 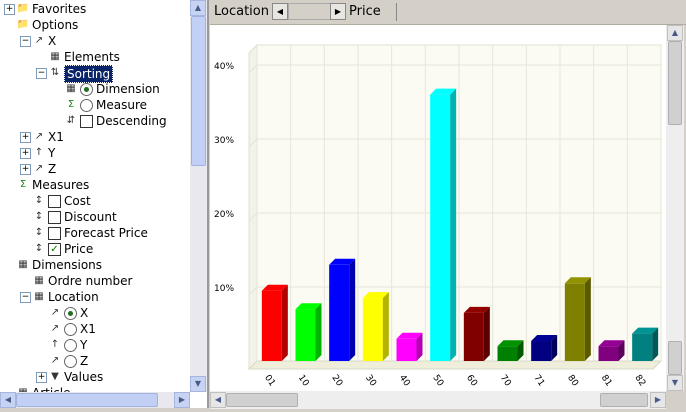 I want to click on tree-item-label: Dimensions, so click(x=67, y=265).